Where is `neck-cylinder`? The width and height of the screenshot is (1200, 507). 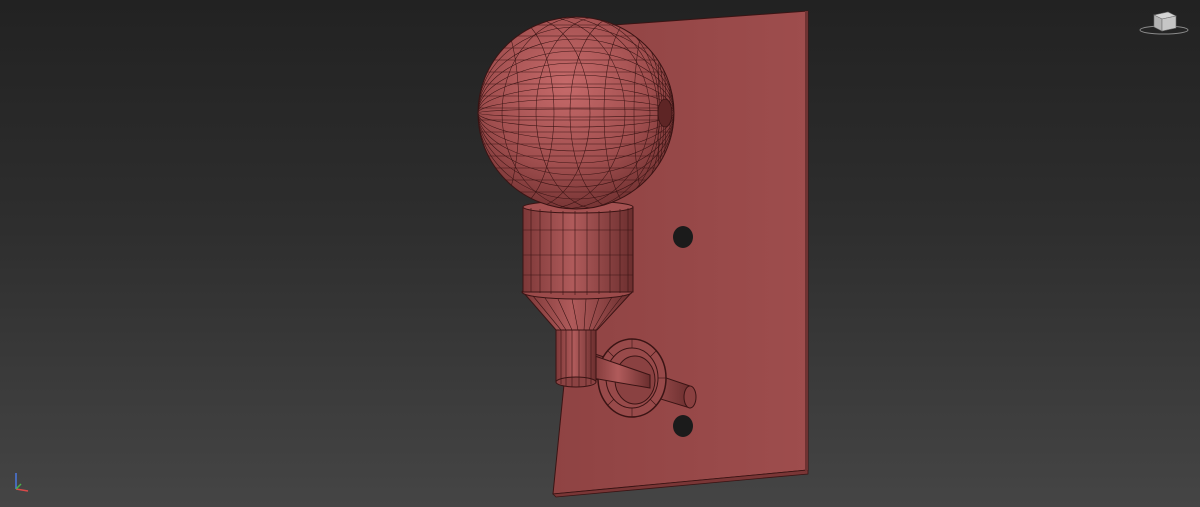
neck-cylinder is located at coordinates (576, 358).